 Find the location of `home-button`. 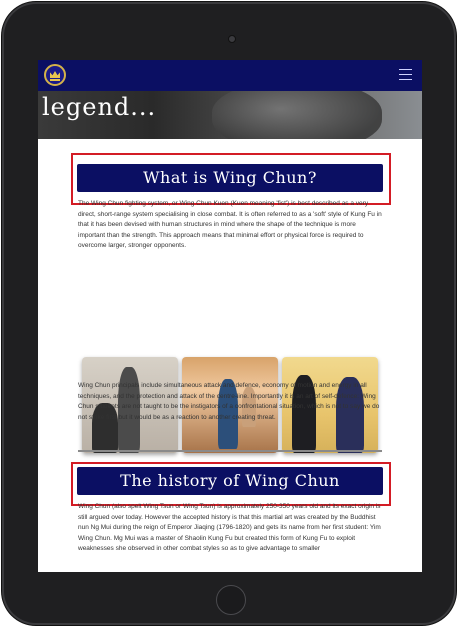

home-button is located at coordinates (231, 600).